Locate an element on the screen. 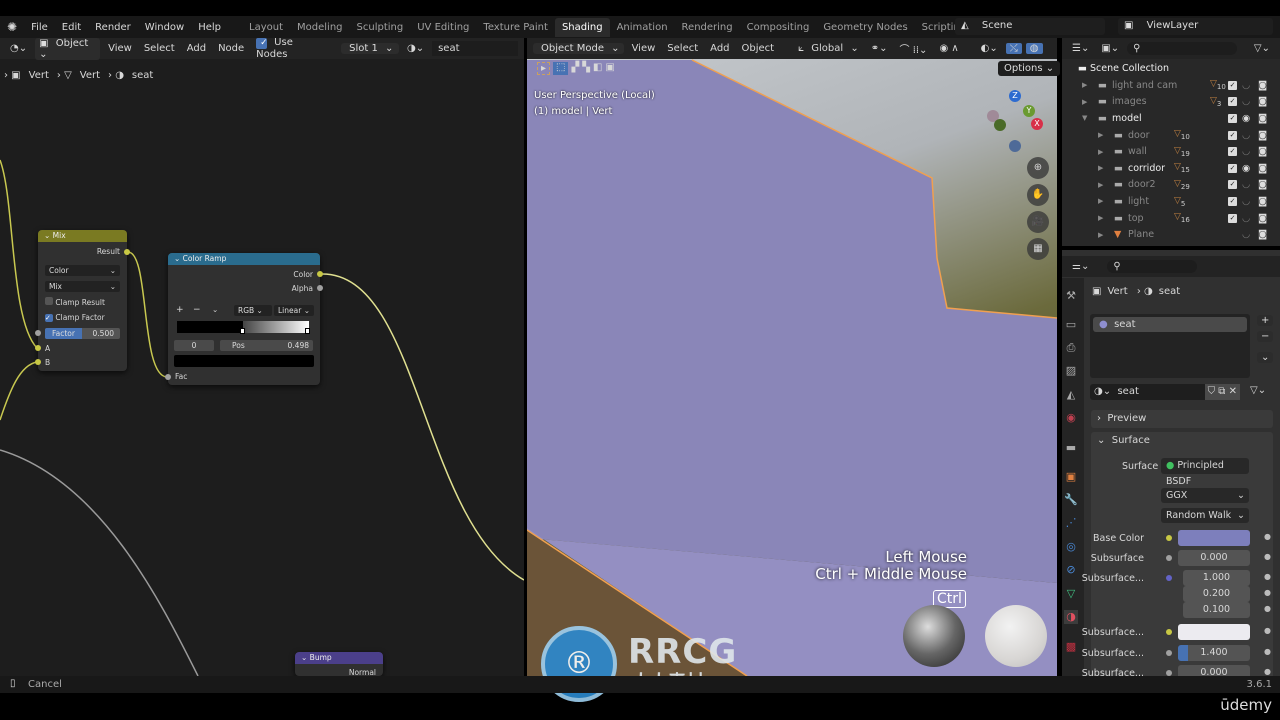  link-dropdown-icon: ▽⌄ is located at coordinates (1258, 390).